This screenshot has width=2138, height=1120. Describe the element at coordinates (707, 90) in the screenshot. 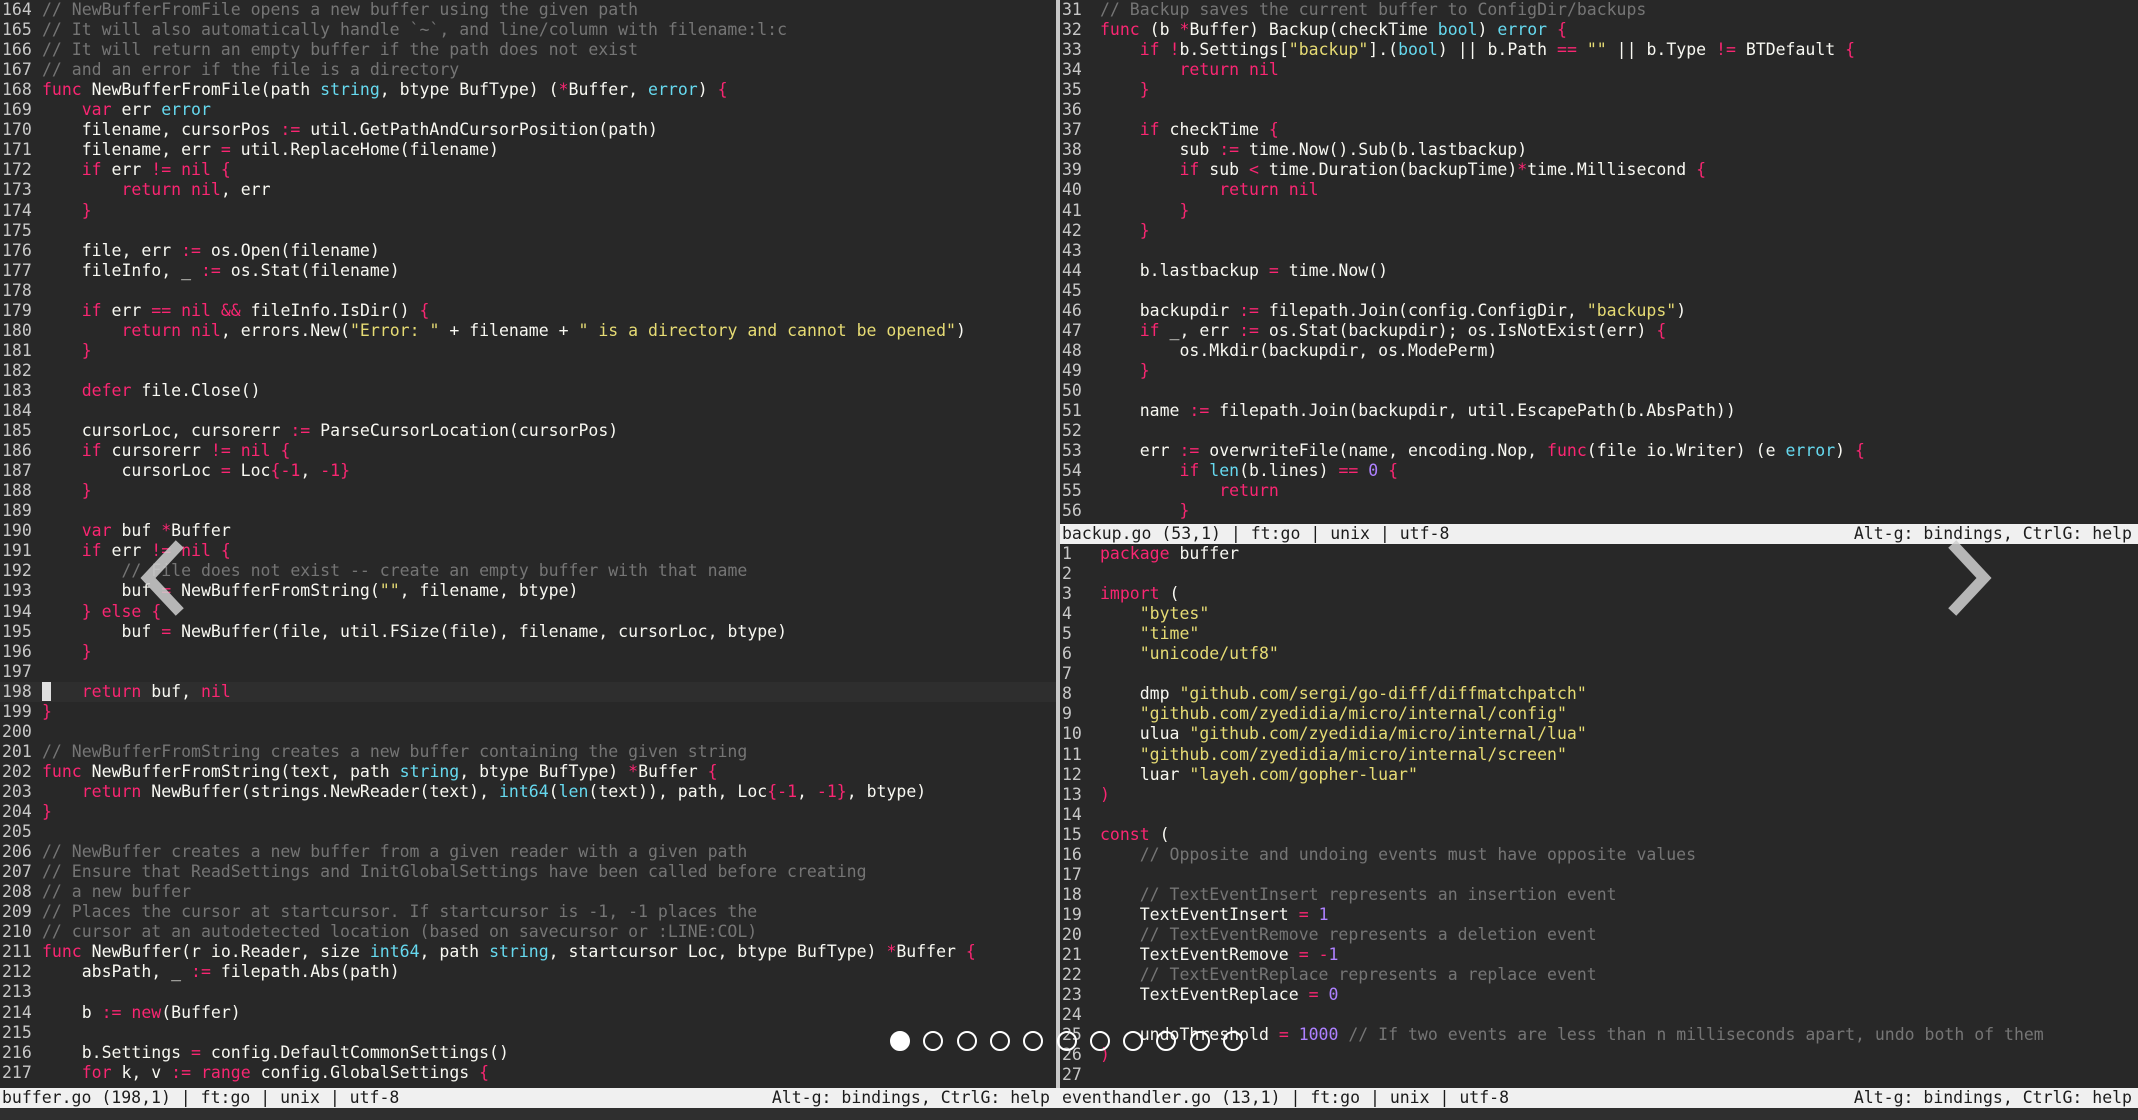

I see `code-token: )` at that location.